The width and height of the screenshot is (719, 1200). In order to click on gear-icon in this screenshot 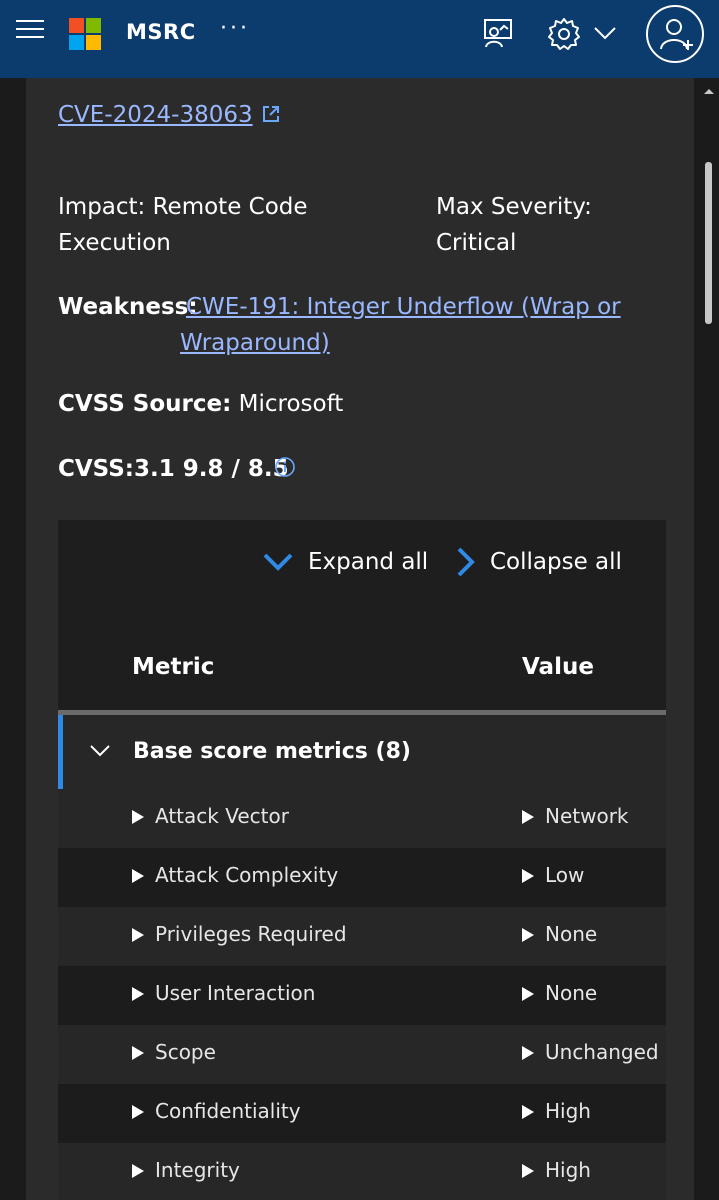, I will do `click(564, 34)`.